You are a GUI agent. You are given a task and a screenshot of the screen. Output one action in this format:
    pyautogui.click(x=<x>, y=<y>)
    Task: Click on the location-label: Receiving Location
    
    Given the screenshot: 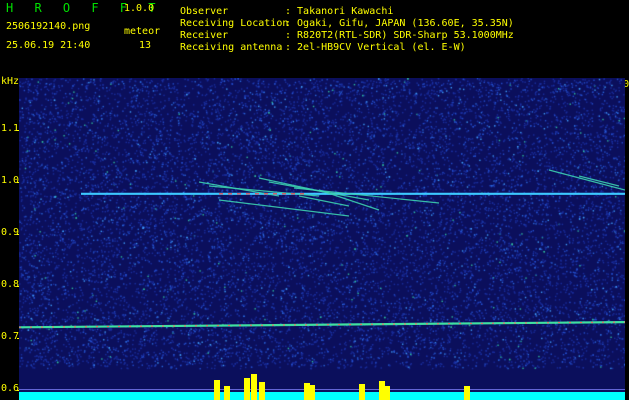 What is the action you would take?
    pyautogui.click(x=234, y=23)
    